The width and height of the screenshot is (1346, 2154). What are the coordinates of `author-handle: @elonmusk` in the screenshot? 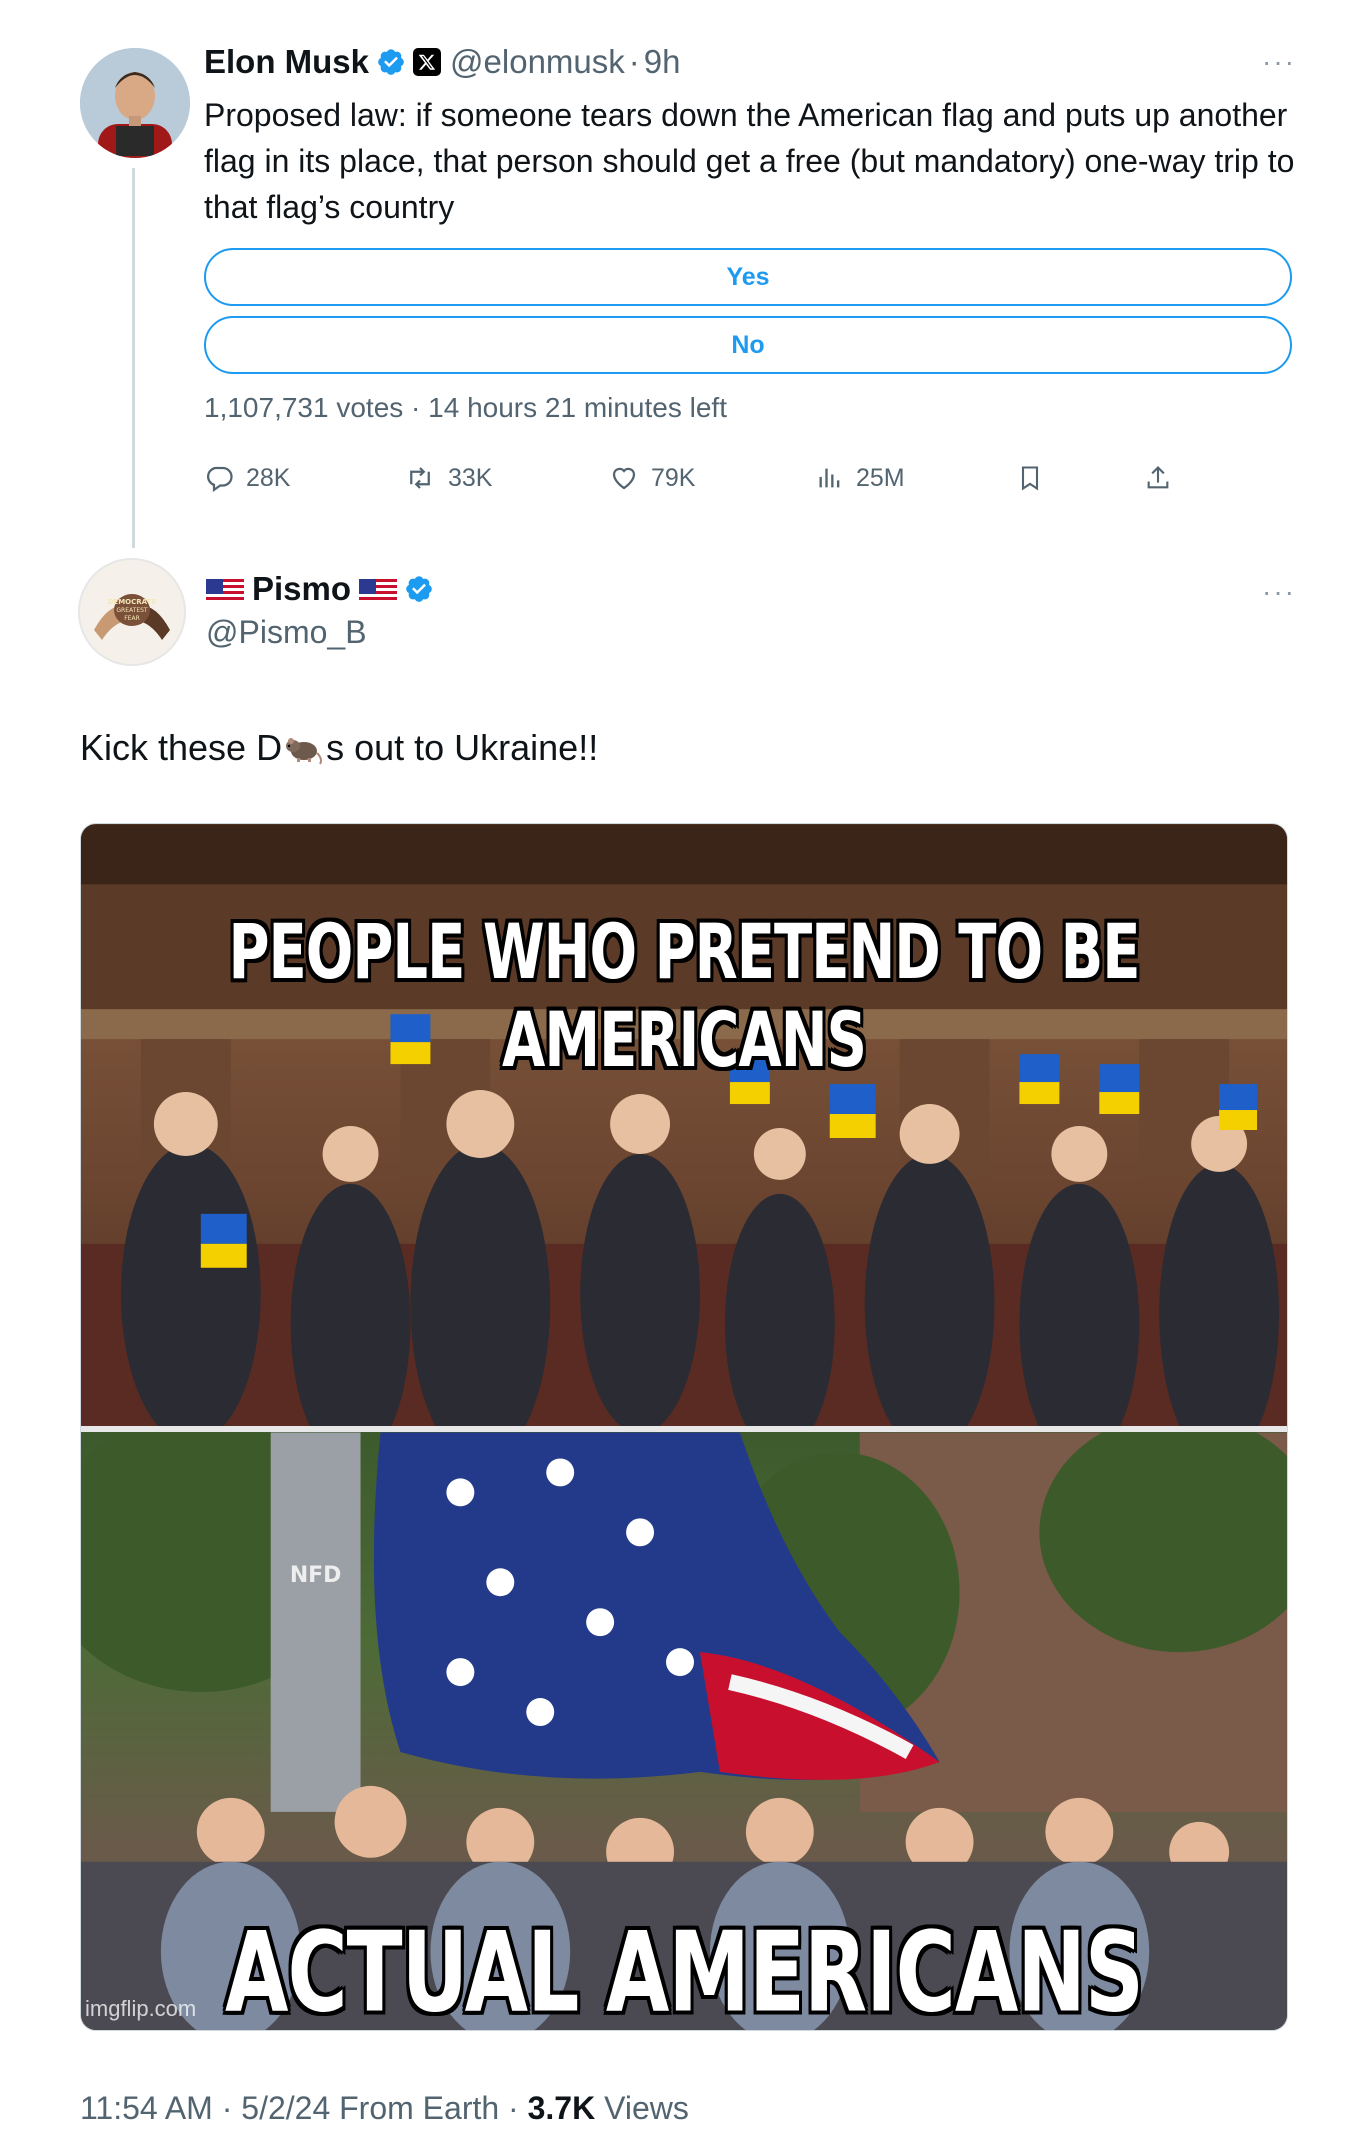 It's located at (537, 62).